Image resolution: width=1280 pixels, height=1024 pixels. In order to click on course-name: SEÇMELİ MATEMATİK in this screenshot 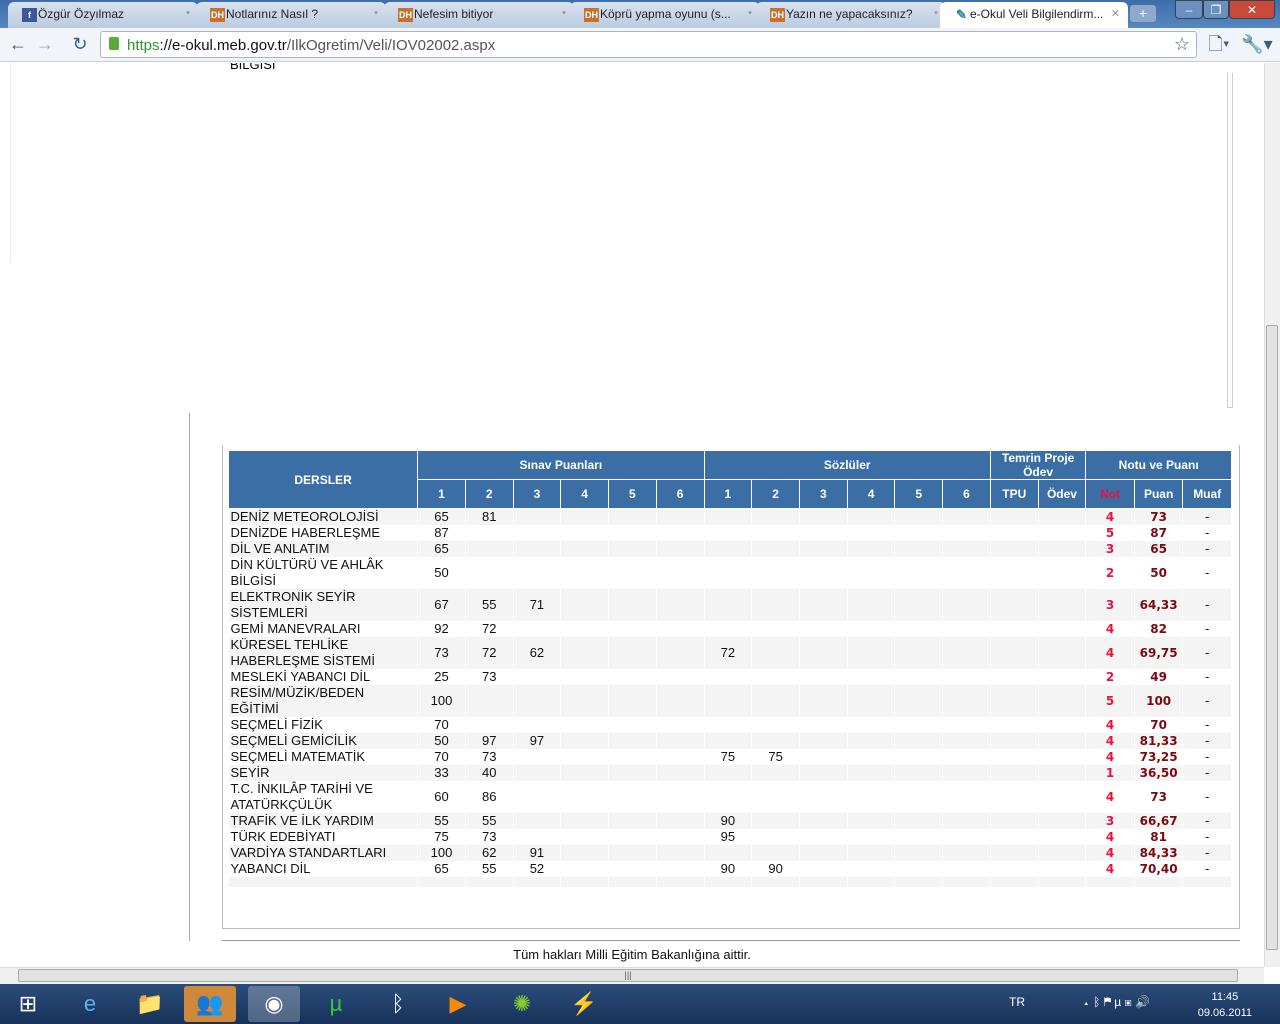, I will do `click(323, 757)`.